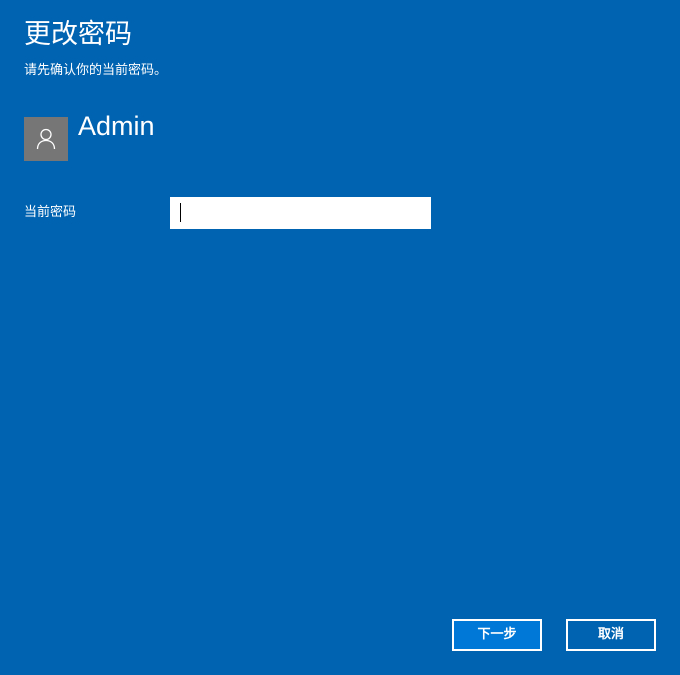  I want to click on user-avatar-icon, so click(46, 139).